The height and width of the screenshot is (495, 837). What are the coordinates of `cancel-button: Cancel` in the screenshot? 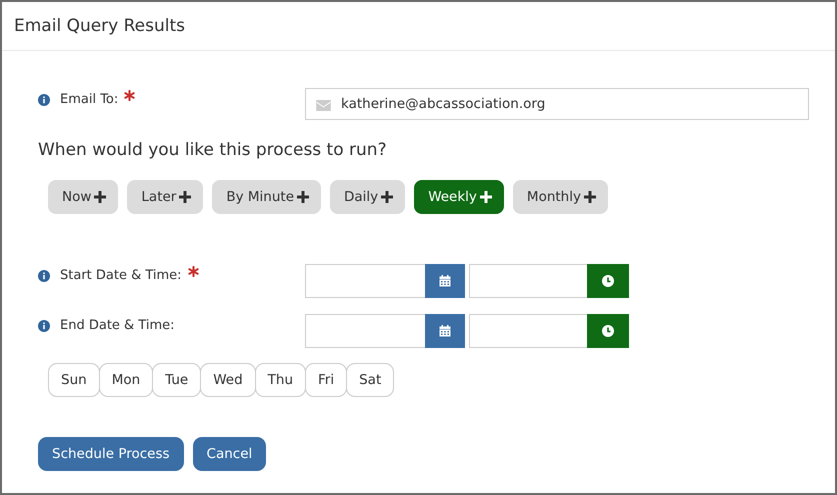 It's located at (229, 454).